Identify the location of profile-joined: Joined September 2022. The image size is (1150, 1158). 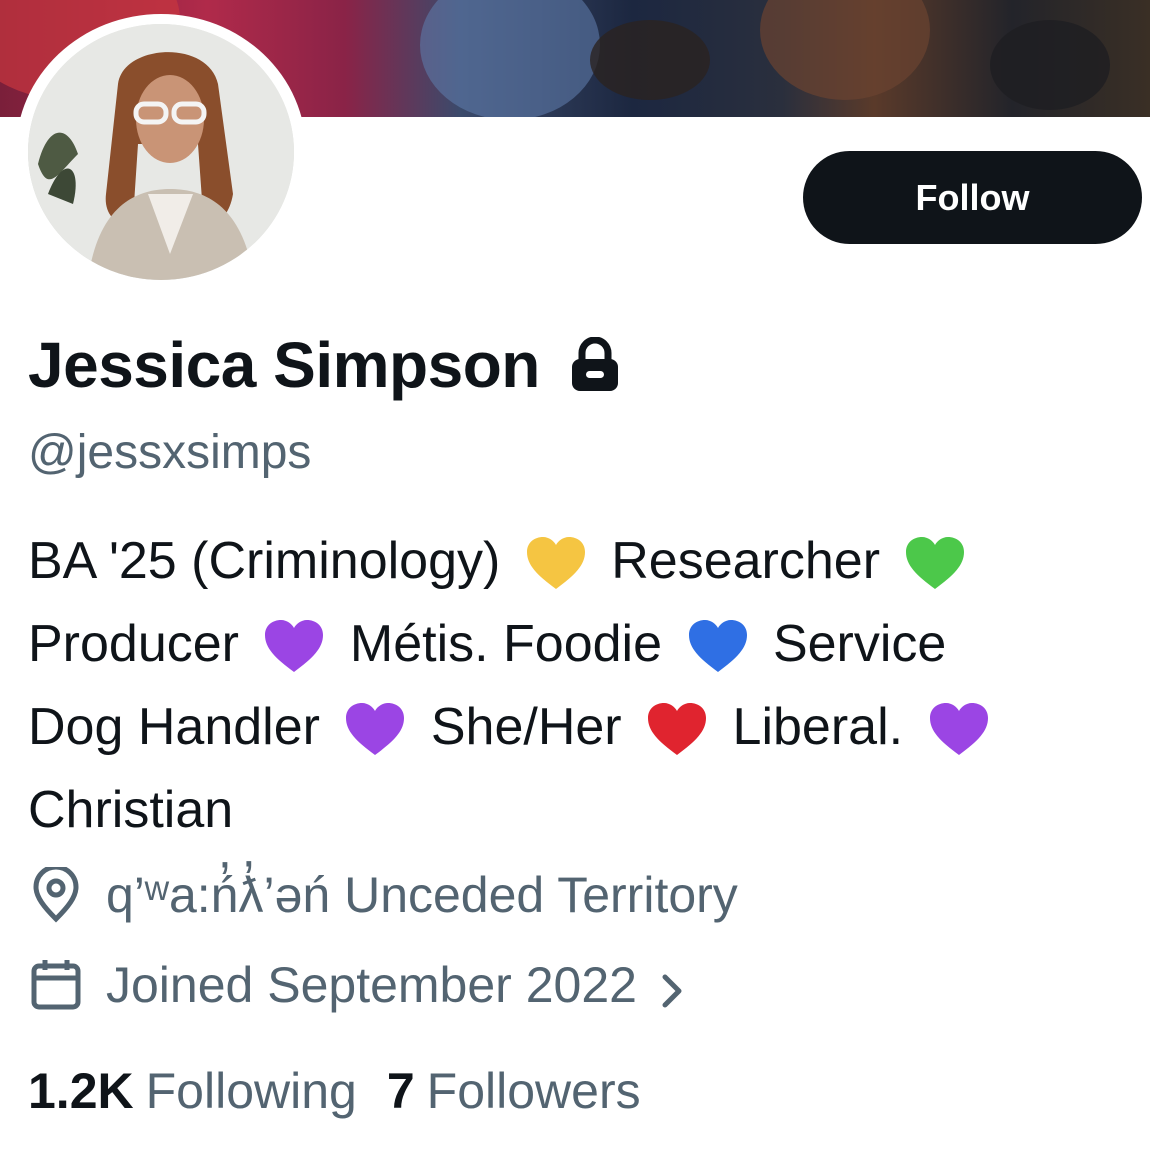
(358, 985).